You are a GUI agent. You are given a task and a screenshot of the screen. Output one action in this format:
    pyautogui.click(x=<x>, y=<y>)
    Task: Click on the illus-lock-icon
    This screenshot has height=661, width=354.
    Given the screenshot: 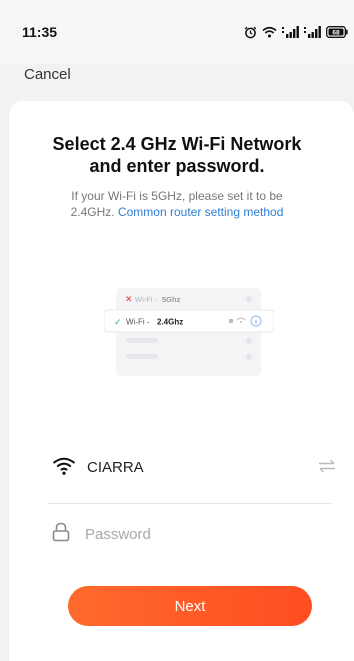 What is the action you would take?
    pyautogui.click(x=231, y=321)
    